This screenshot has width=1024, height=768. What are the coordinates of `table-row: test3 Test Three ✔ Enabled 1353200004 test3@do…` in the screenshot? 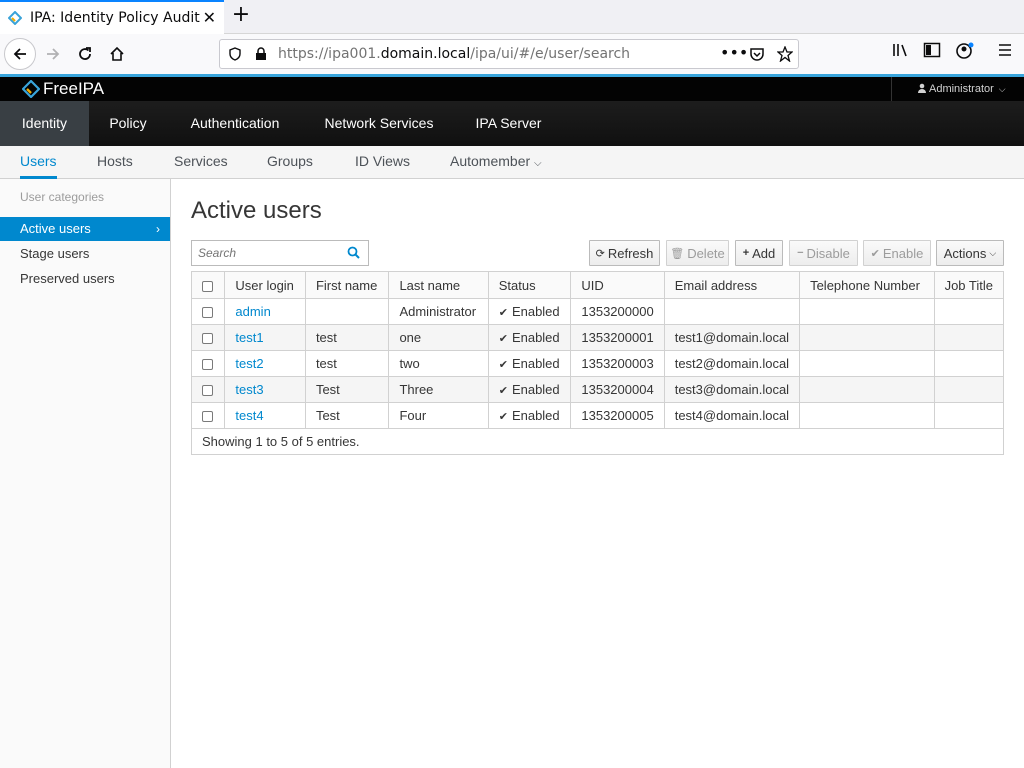 It's located at (597, 389).